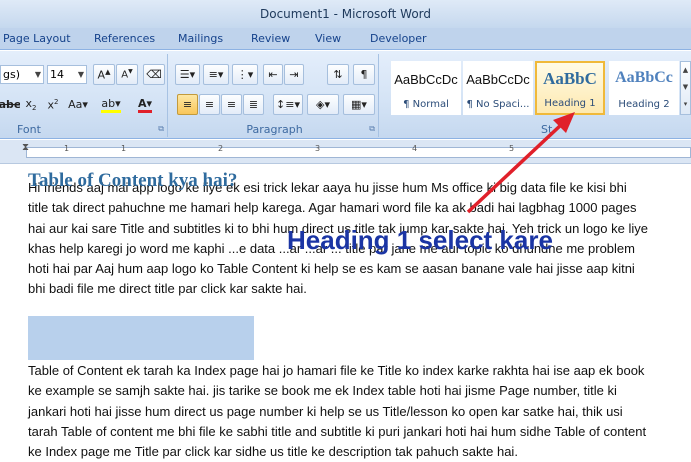 This screenshot has height=462, width=691. I want to click on annotation-arrow, so click(520, 163).